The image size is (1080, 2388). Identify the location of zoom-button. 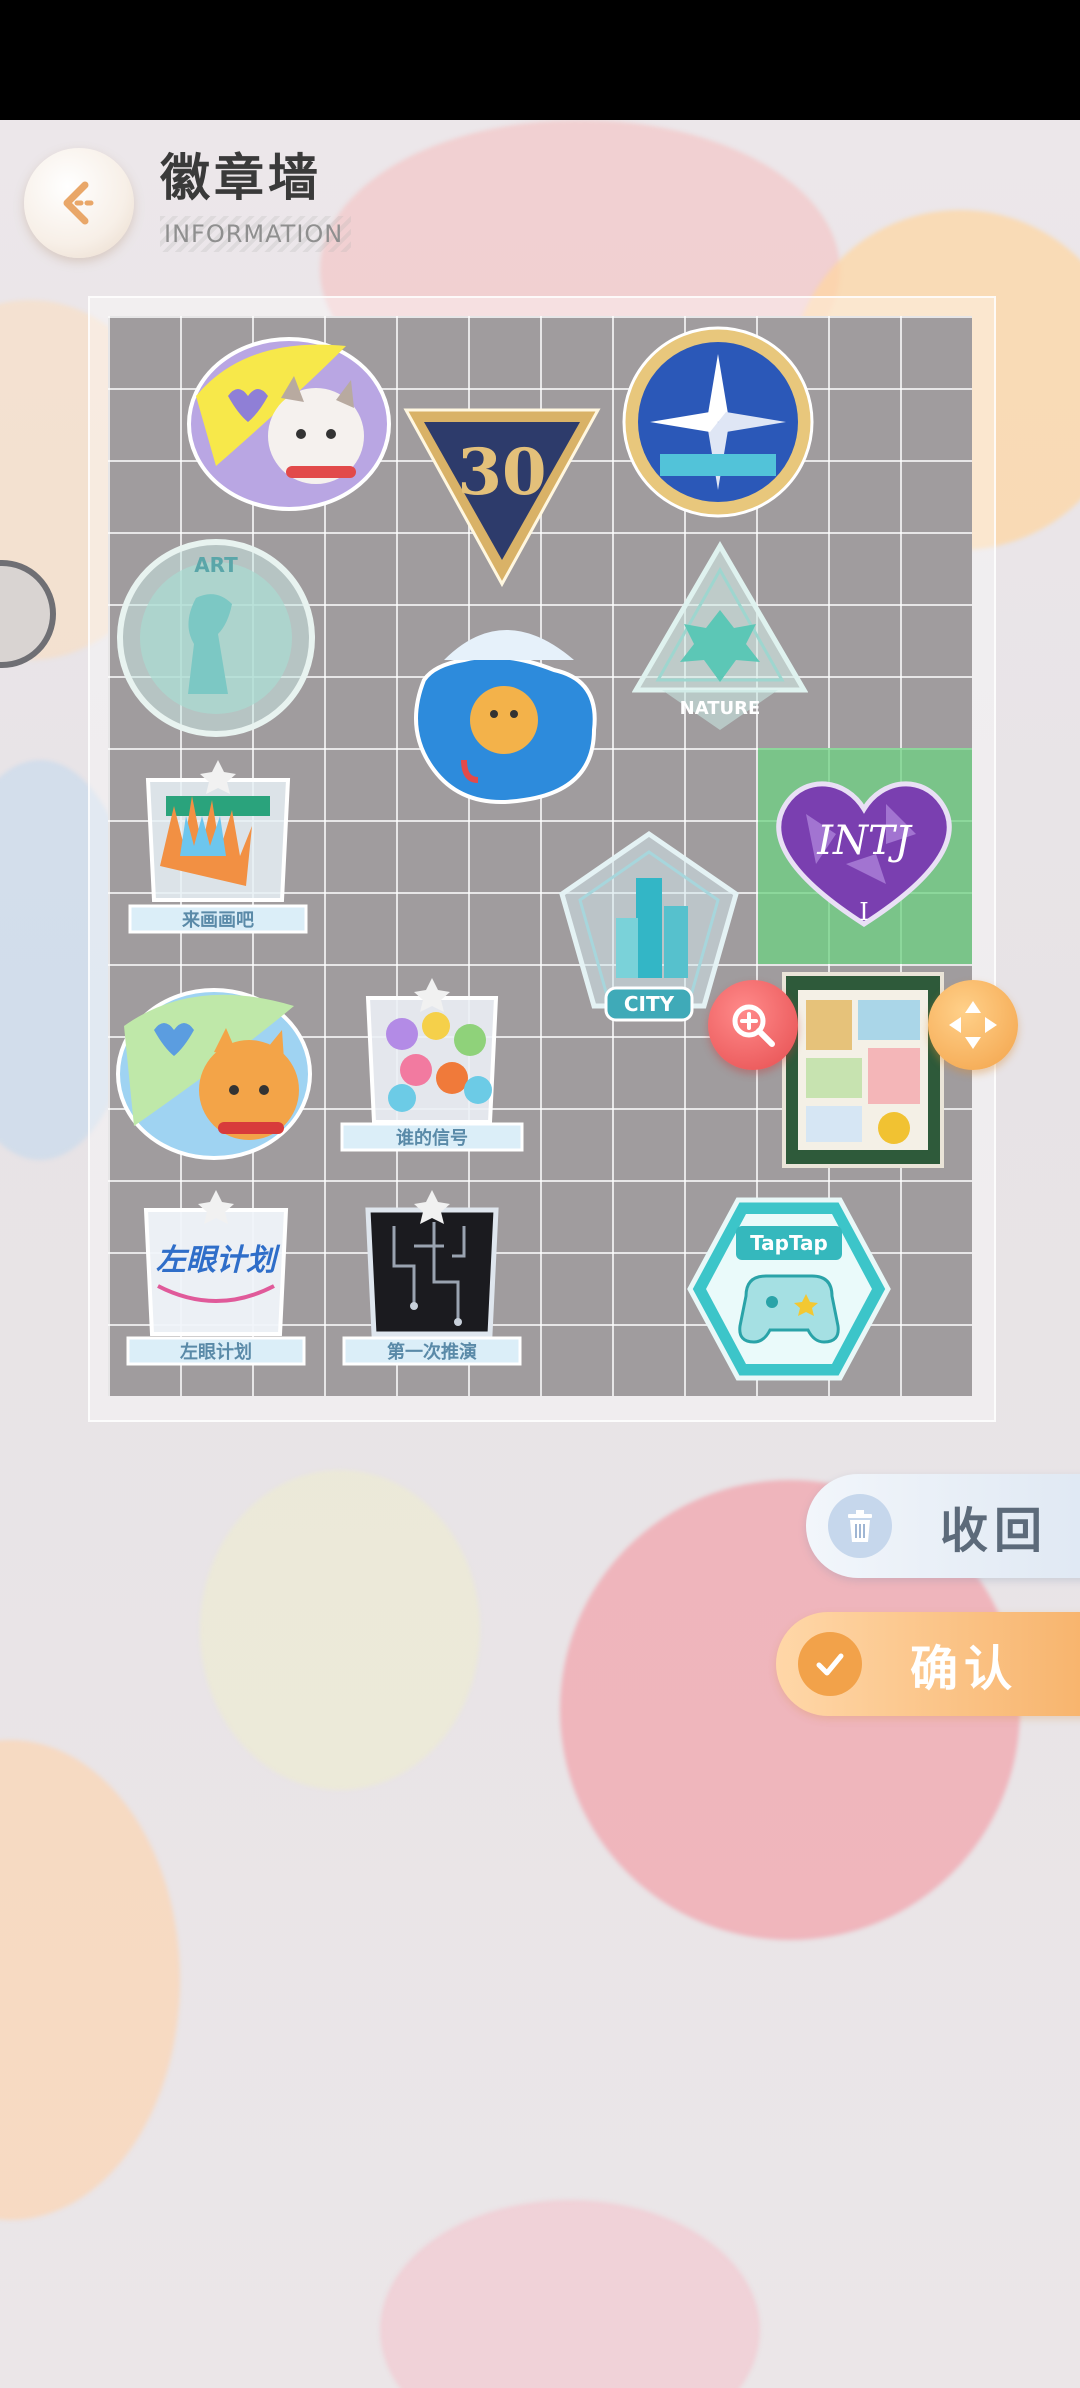
(753, 1025).